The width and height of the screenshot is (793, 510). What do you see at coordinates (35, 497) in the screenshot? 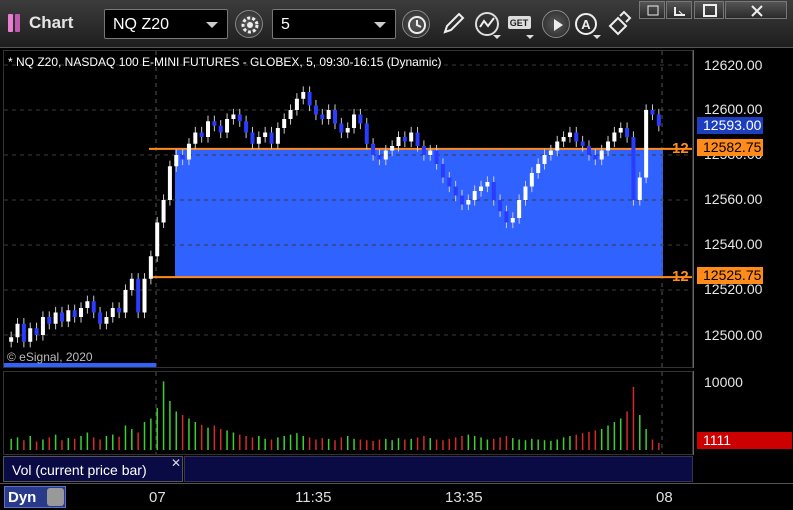
I see `dynamic-mode-button: Dyn` at bounding box center [35, 497].